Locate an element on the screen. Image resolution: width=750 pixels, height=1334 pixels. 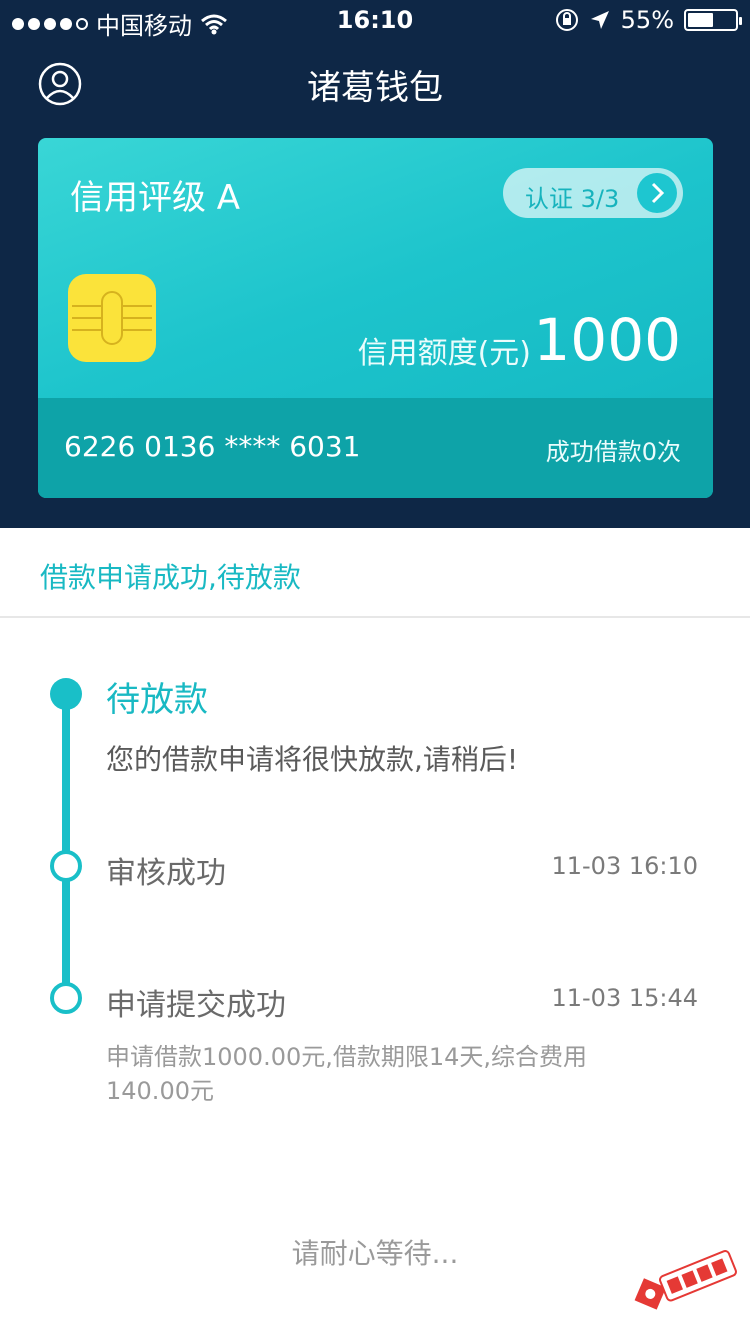
certification-label: 认证 3/3 is located at coordinates (572, 199).